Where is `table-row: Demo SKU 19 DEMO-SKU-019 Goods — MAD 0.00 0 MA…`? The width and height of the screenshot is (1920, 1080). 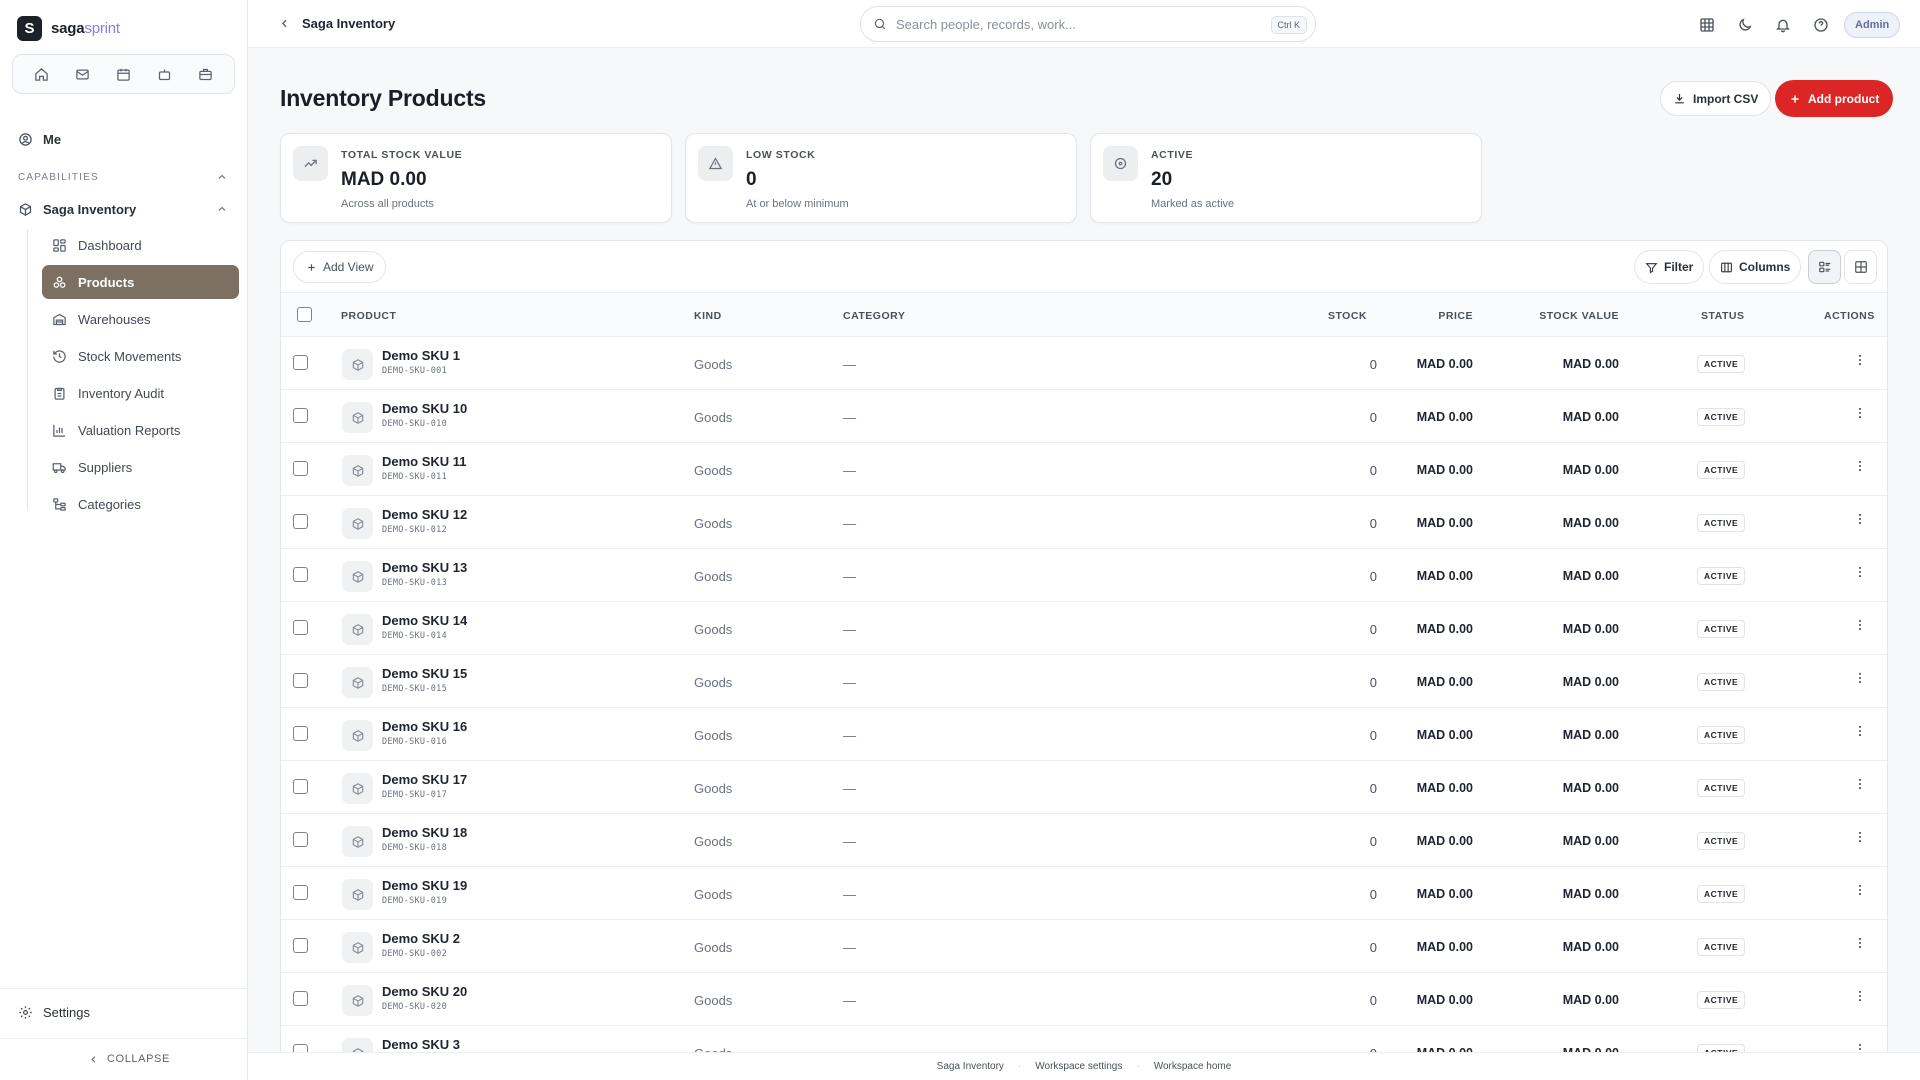
table-row: Demo SKU 19 DEMO-SKU-019 Goods — MAD 0.00 0 MA… is located at coordinates (1084, 893).